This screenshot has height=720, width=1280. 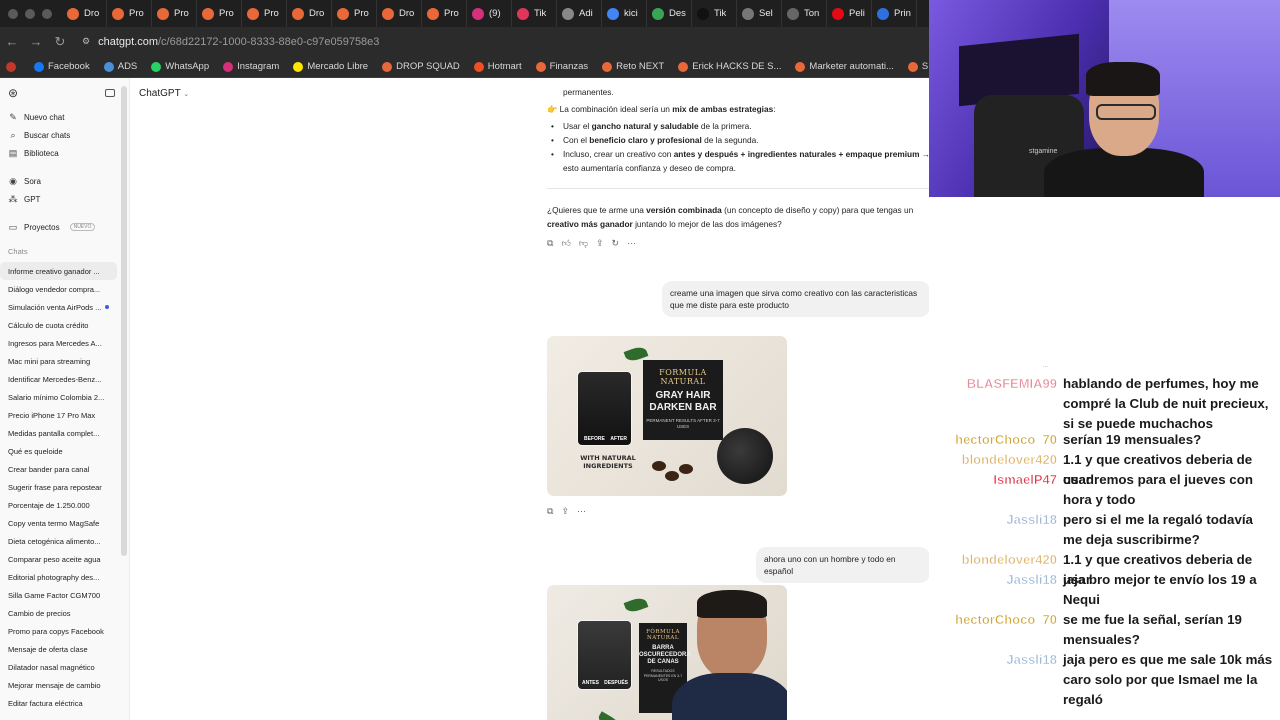 I want to click on bookmark-item: Mercado Libre, so click(x=330, y=66).